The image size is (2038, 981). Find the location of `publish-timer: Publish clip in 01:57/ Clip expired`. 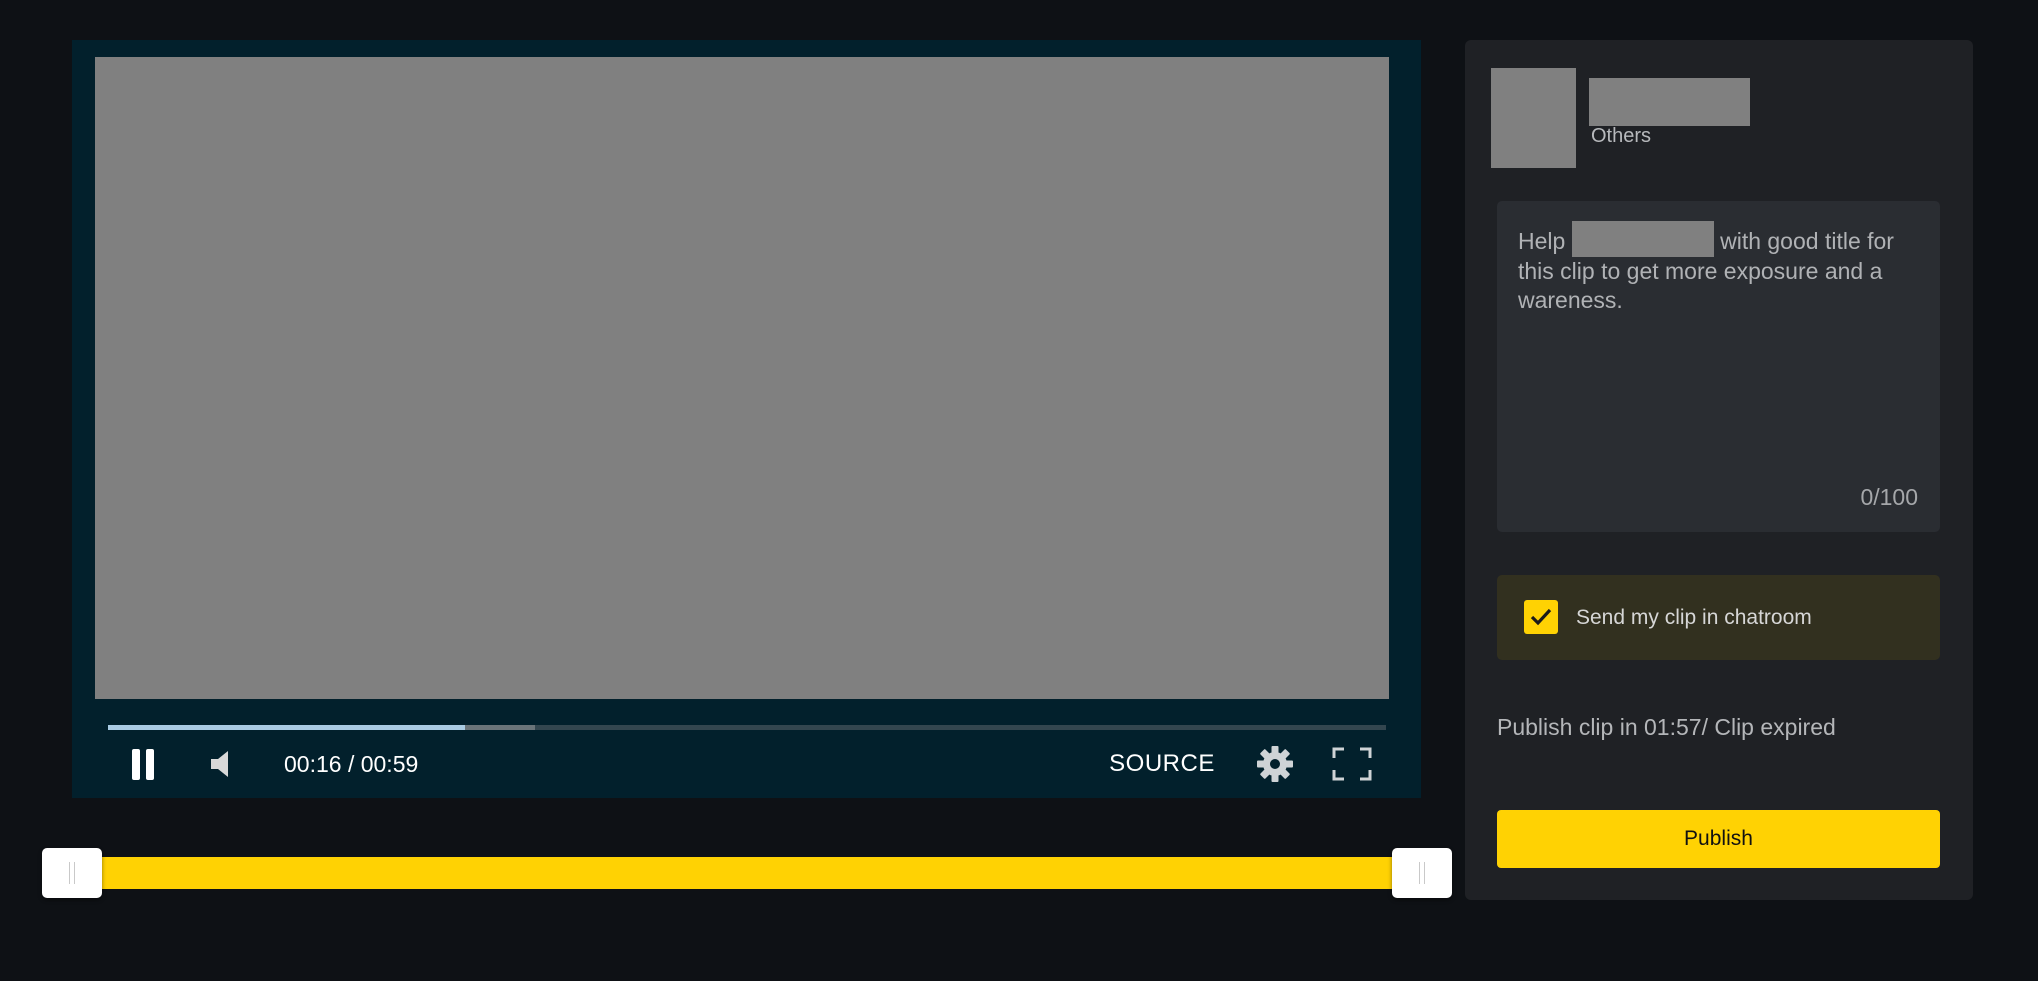

publish-timer: Publish clip in 01:57/ Clip expired is located at coordinates (1666, 727).